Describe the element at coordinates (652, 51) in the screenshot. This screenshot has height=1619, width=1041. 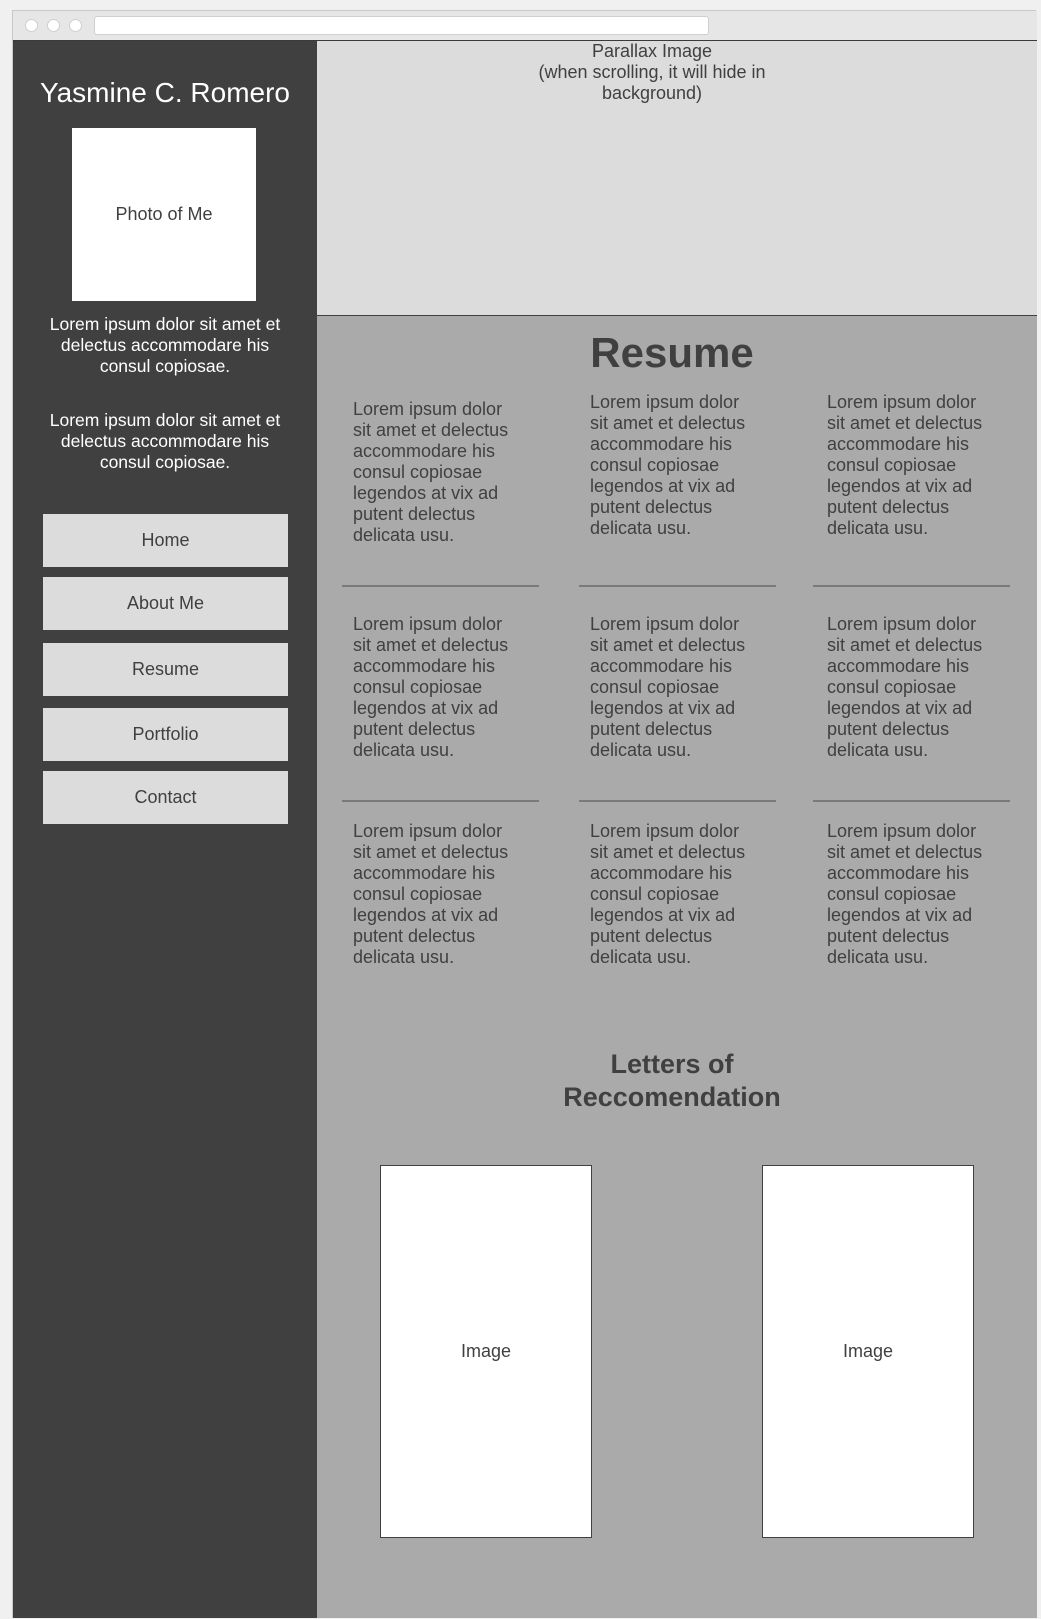
I see `parallax-caption-line: Parallax Image` at that location.